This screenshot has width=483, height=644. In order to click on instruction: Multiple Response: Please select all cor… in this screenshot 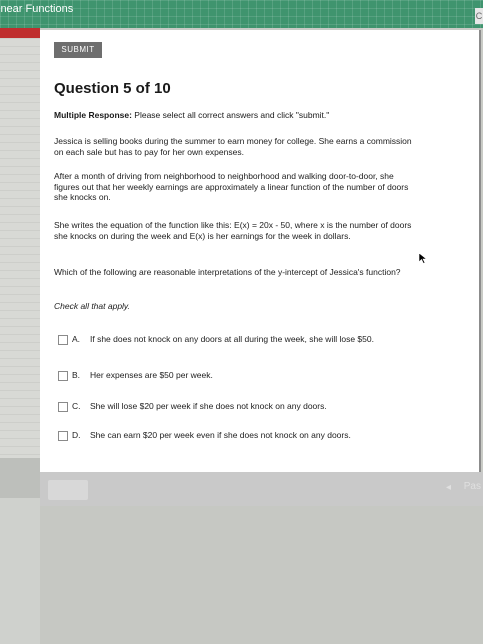, I will do `click(191, 115)`.